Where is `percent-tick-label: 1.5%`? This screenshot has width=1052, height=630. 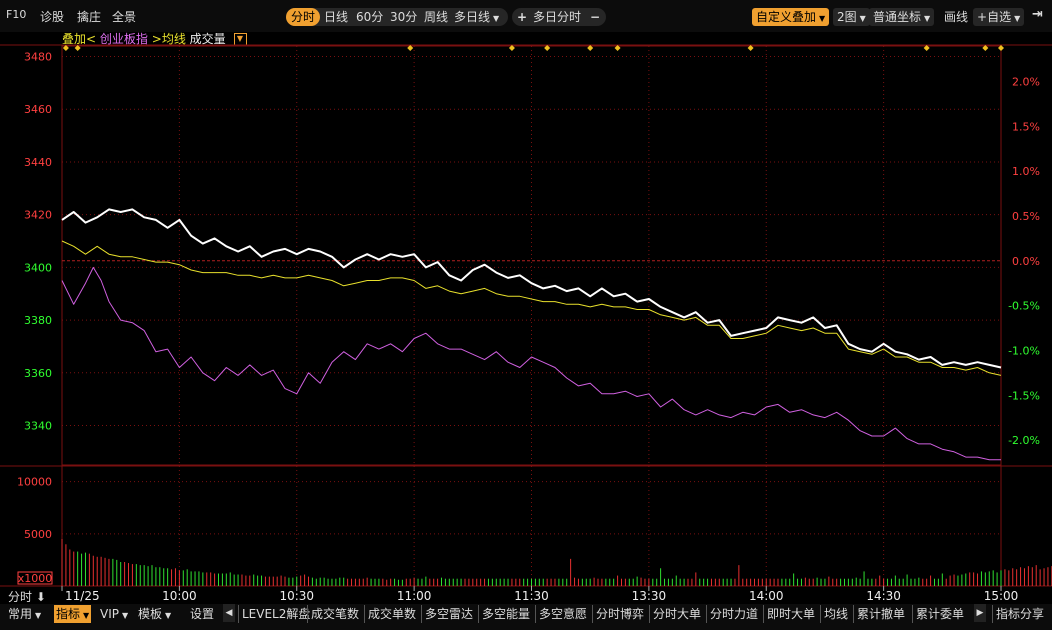
percent-tick-label: 1.5% is located at coordinates (1026, 126).